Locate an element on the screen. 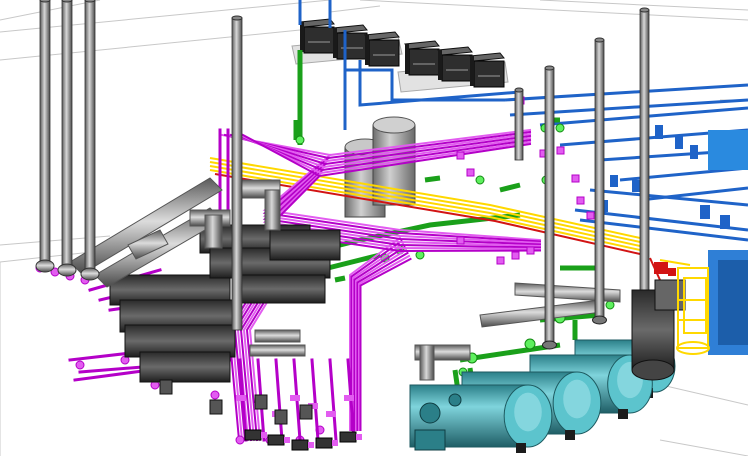  red-valve-cluster is located at coordinates (665, 269).